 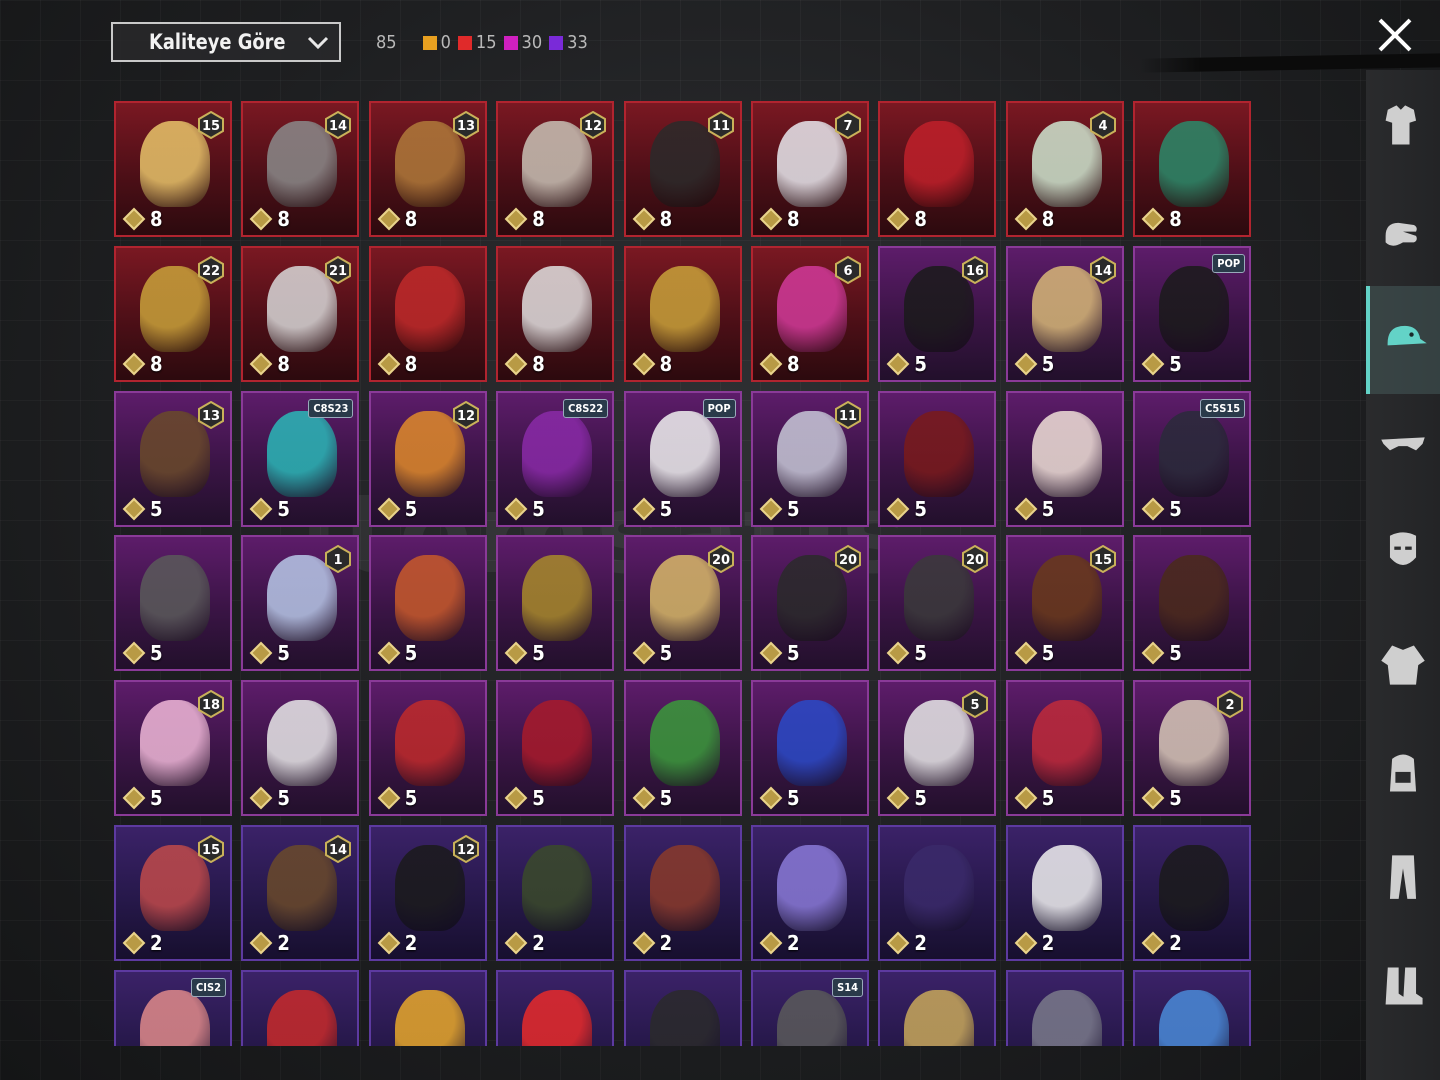 What do you see at coordinates (1192, 748) in the screenshot?
I see `item-card: 25` at bounding box center [1192, 748].